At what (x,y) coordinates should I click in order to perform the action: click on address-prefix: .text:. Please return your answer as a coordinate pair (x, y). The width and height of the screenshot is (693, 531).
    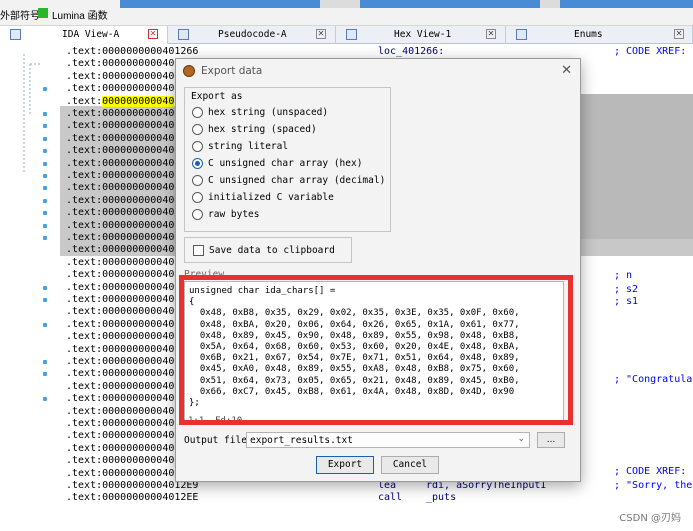
    Looking at the image, I should click on (84, 101).